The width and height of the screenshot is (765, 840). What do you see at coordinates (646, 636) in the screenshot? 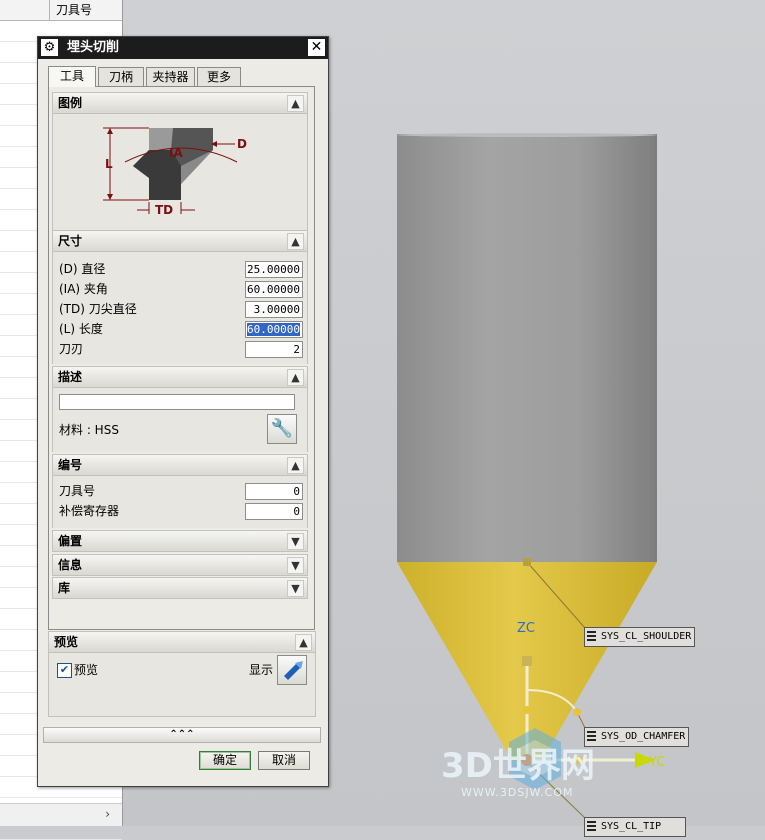
I see `tag-label: SYS_CL_SHOULDER` at bounding box center [646, 636].